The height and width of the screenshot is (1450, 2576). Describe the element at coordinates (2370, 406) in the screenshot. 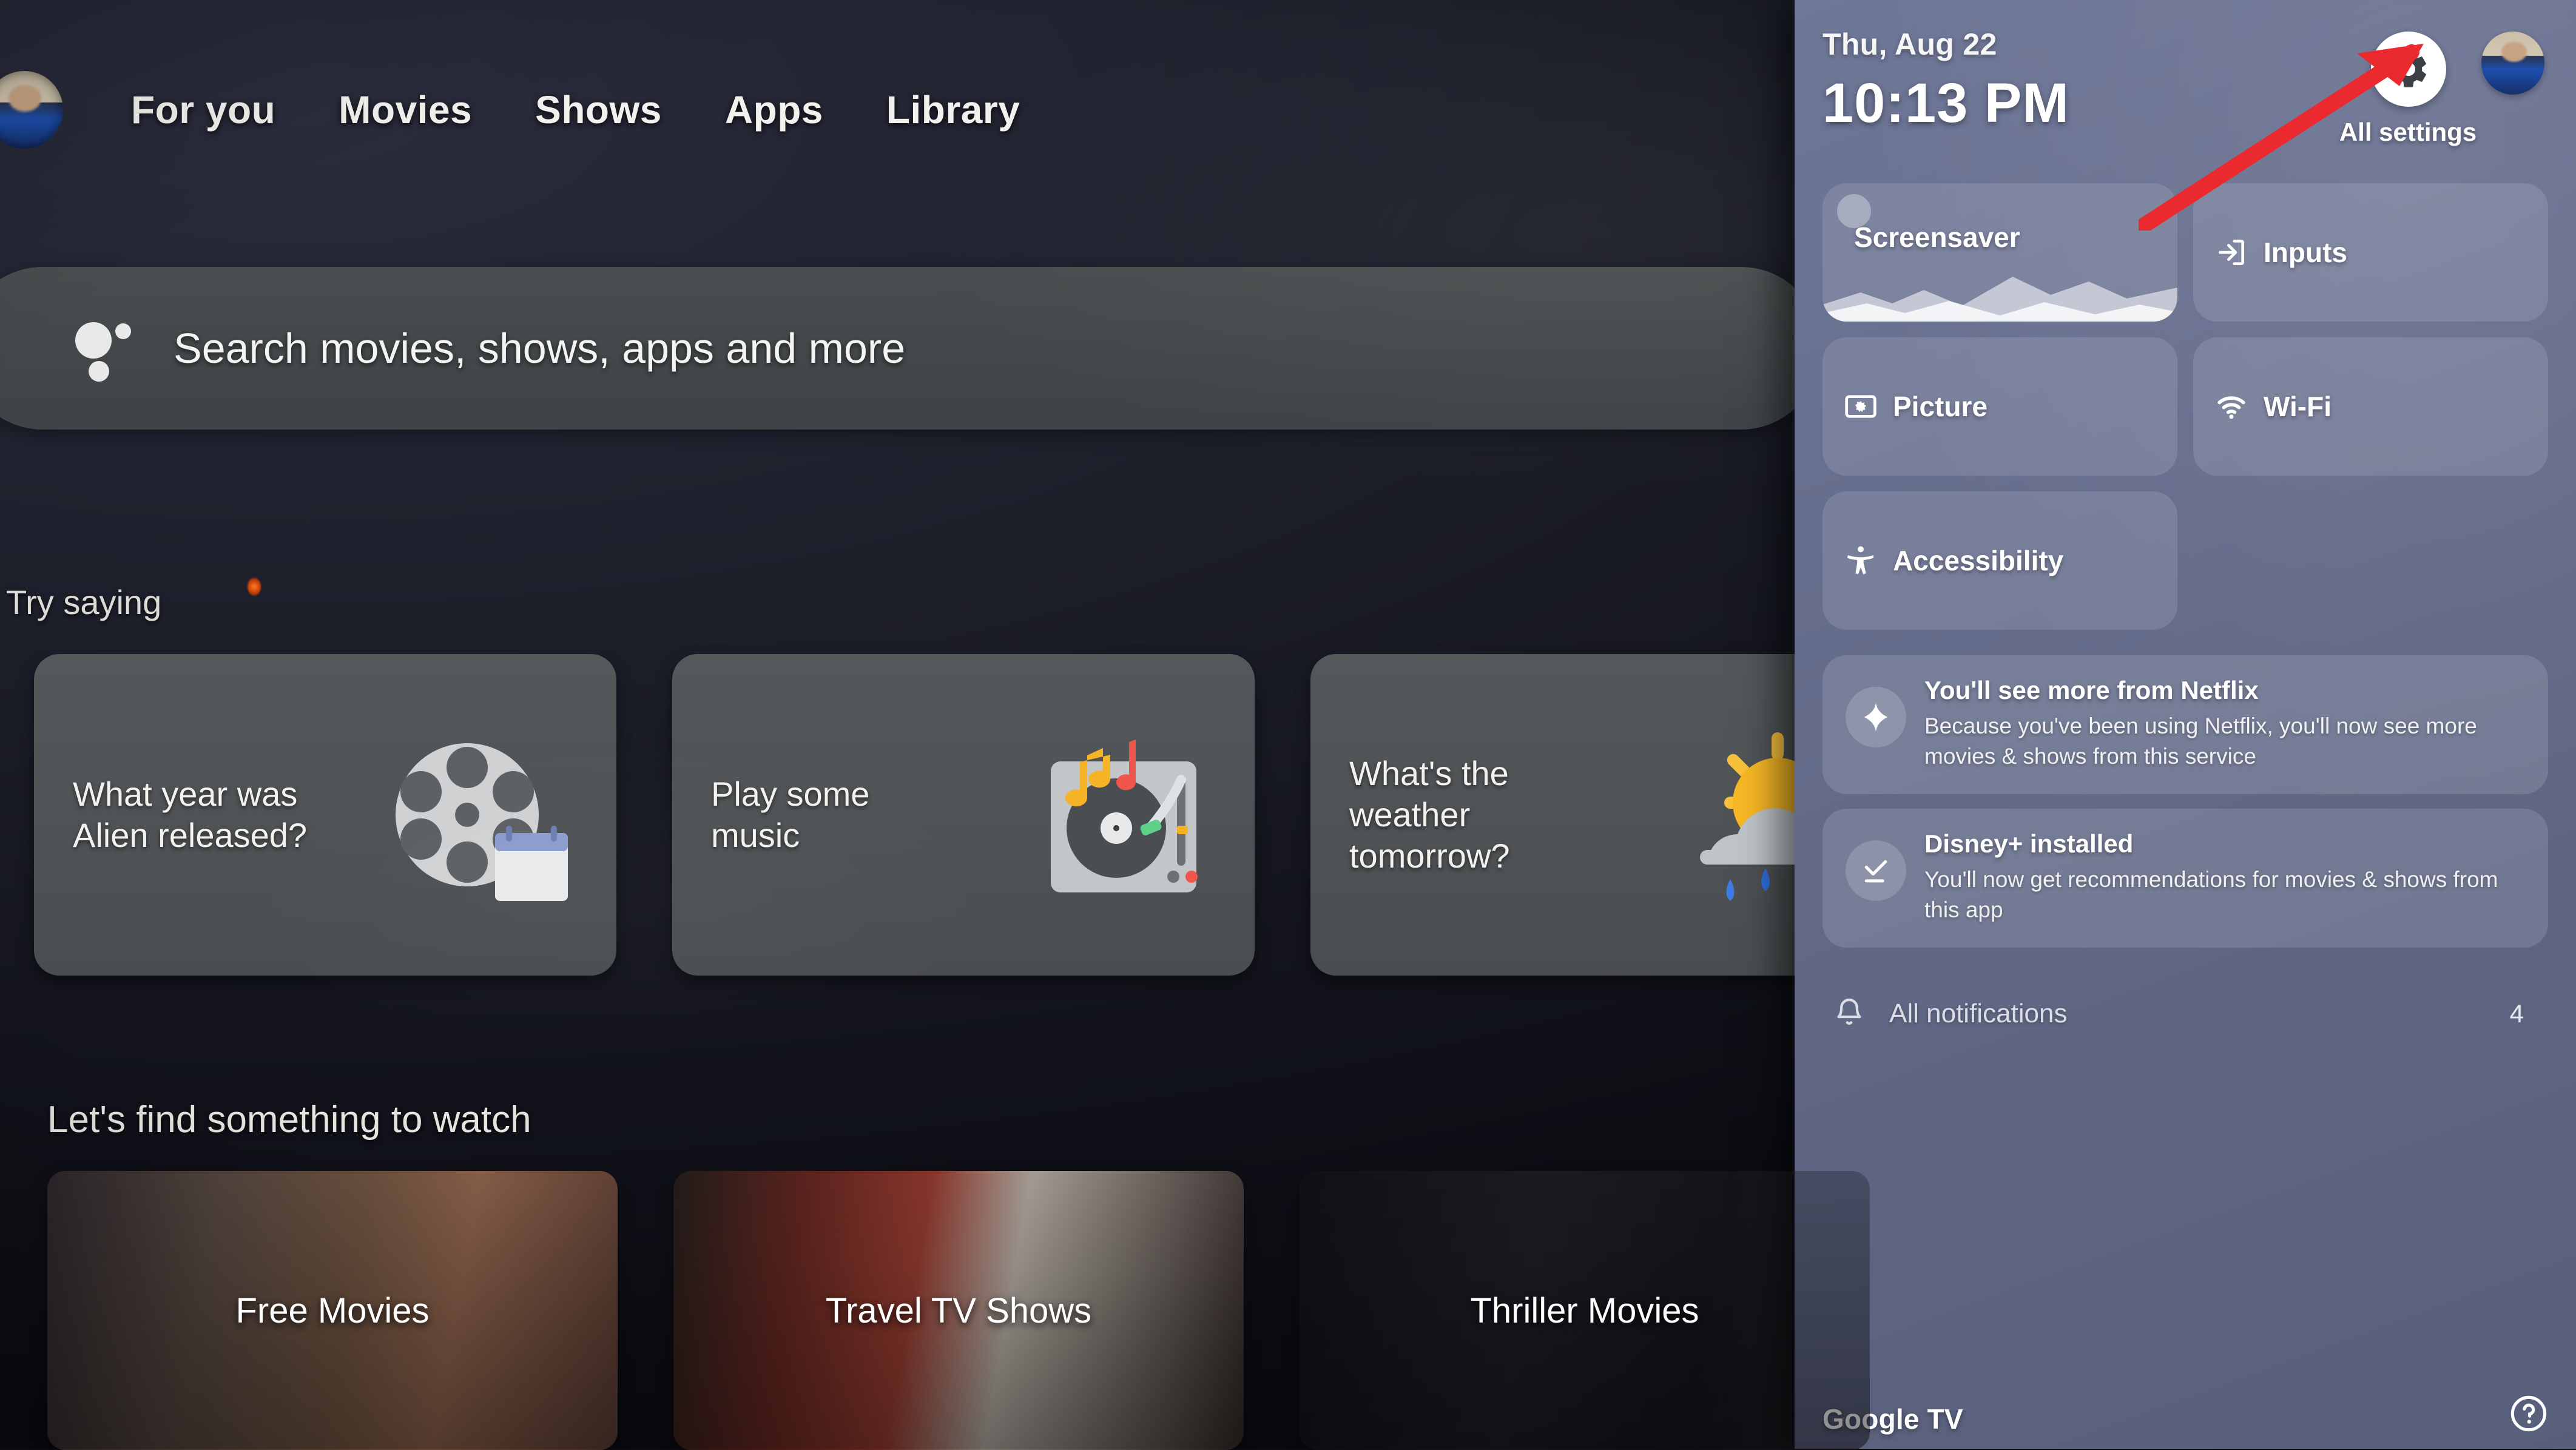

I see `tile-wifi: Wi-Fi` at that location.